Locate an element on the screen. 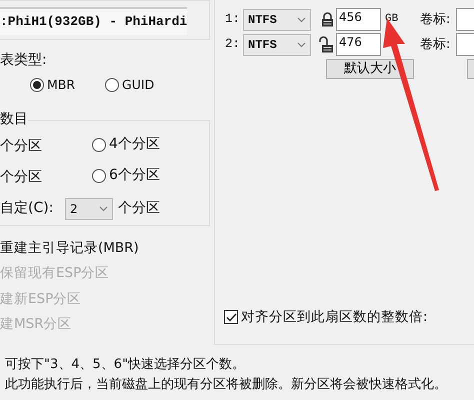 Image resolution: width=474 pixels, height=400 pixels. note-text: 可按下"3、4、5、6"快速选择分区个数。 is located at coordinates (125, 365).